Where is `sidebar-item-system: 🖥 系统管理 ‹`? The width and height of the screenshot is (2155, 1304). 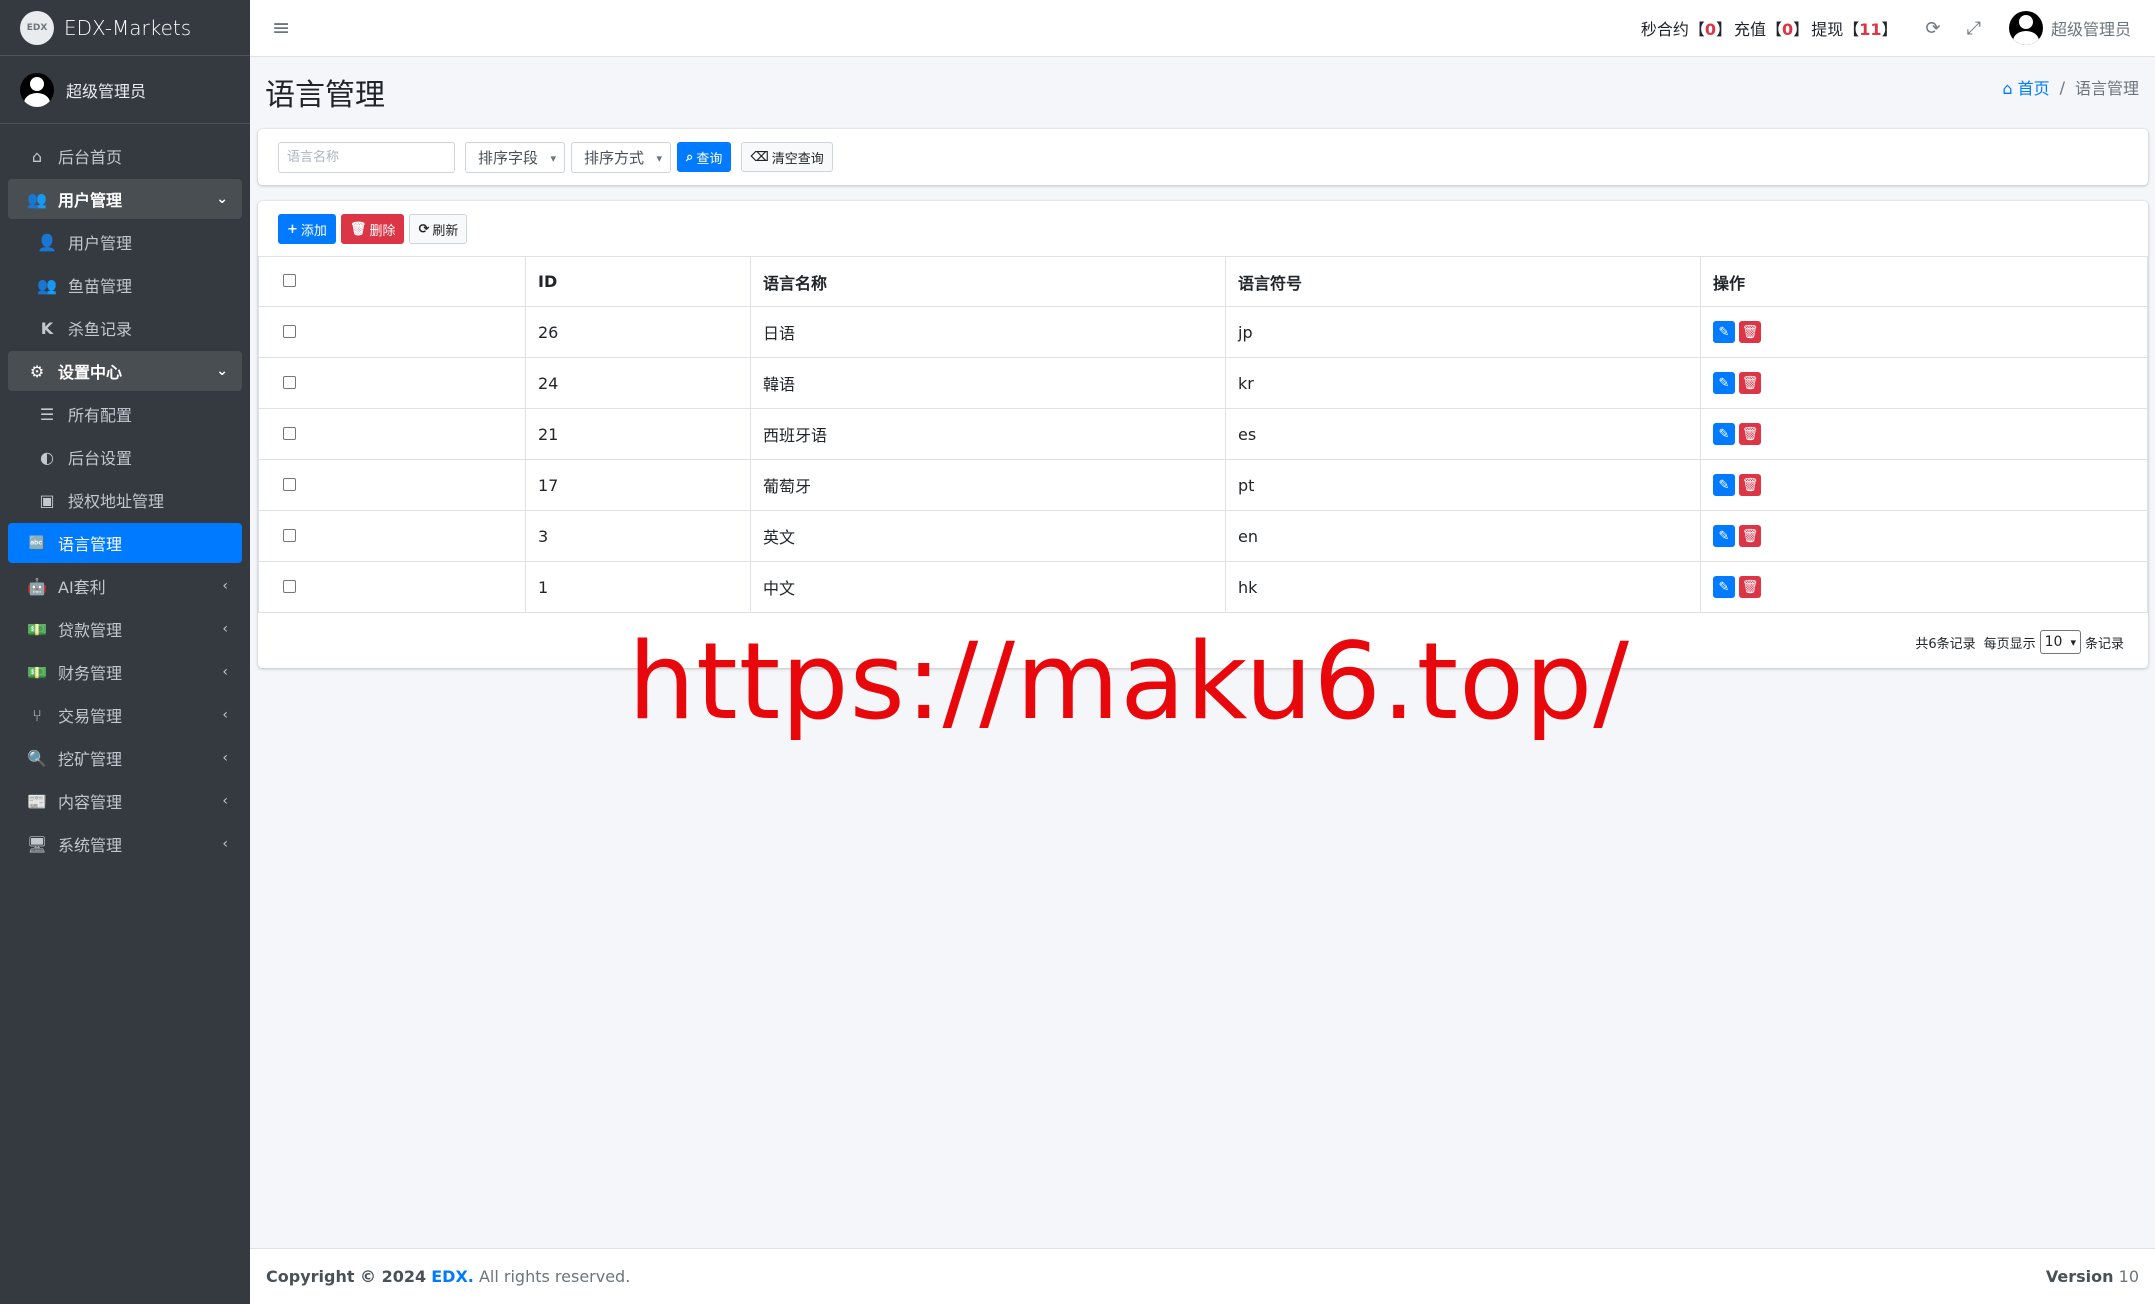
sidebar-item-system: 🖥 系统管理 ‹ is located at coordinates (125, 844).